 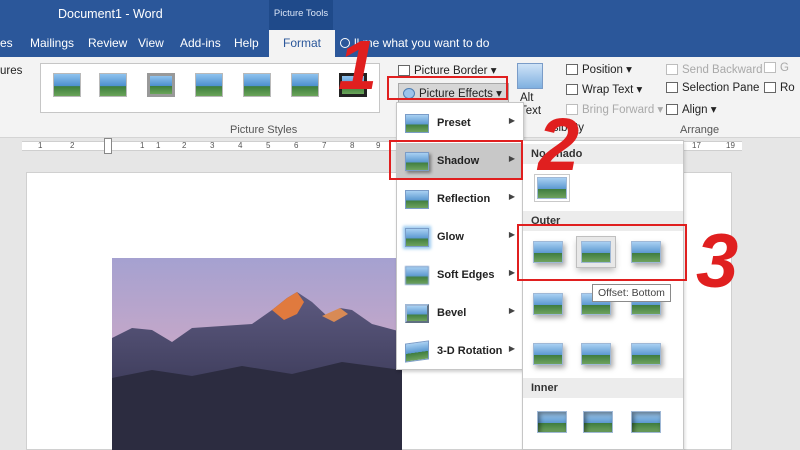 I want to click on menu-item-label: Preset, so click(x=454, y=123).